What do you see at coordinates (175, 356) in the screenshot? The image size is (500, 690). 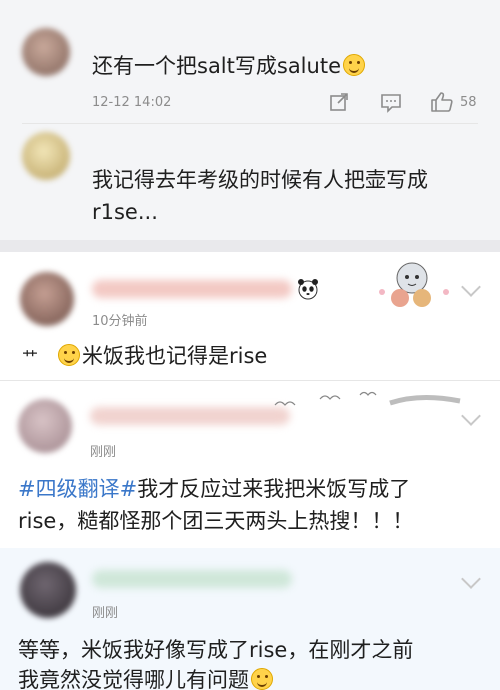 I see `comment-body: 米饭我也记得是rise` at bounding box center [175, 356].